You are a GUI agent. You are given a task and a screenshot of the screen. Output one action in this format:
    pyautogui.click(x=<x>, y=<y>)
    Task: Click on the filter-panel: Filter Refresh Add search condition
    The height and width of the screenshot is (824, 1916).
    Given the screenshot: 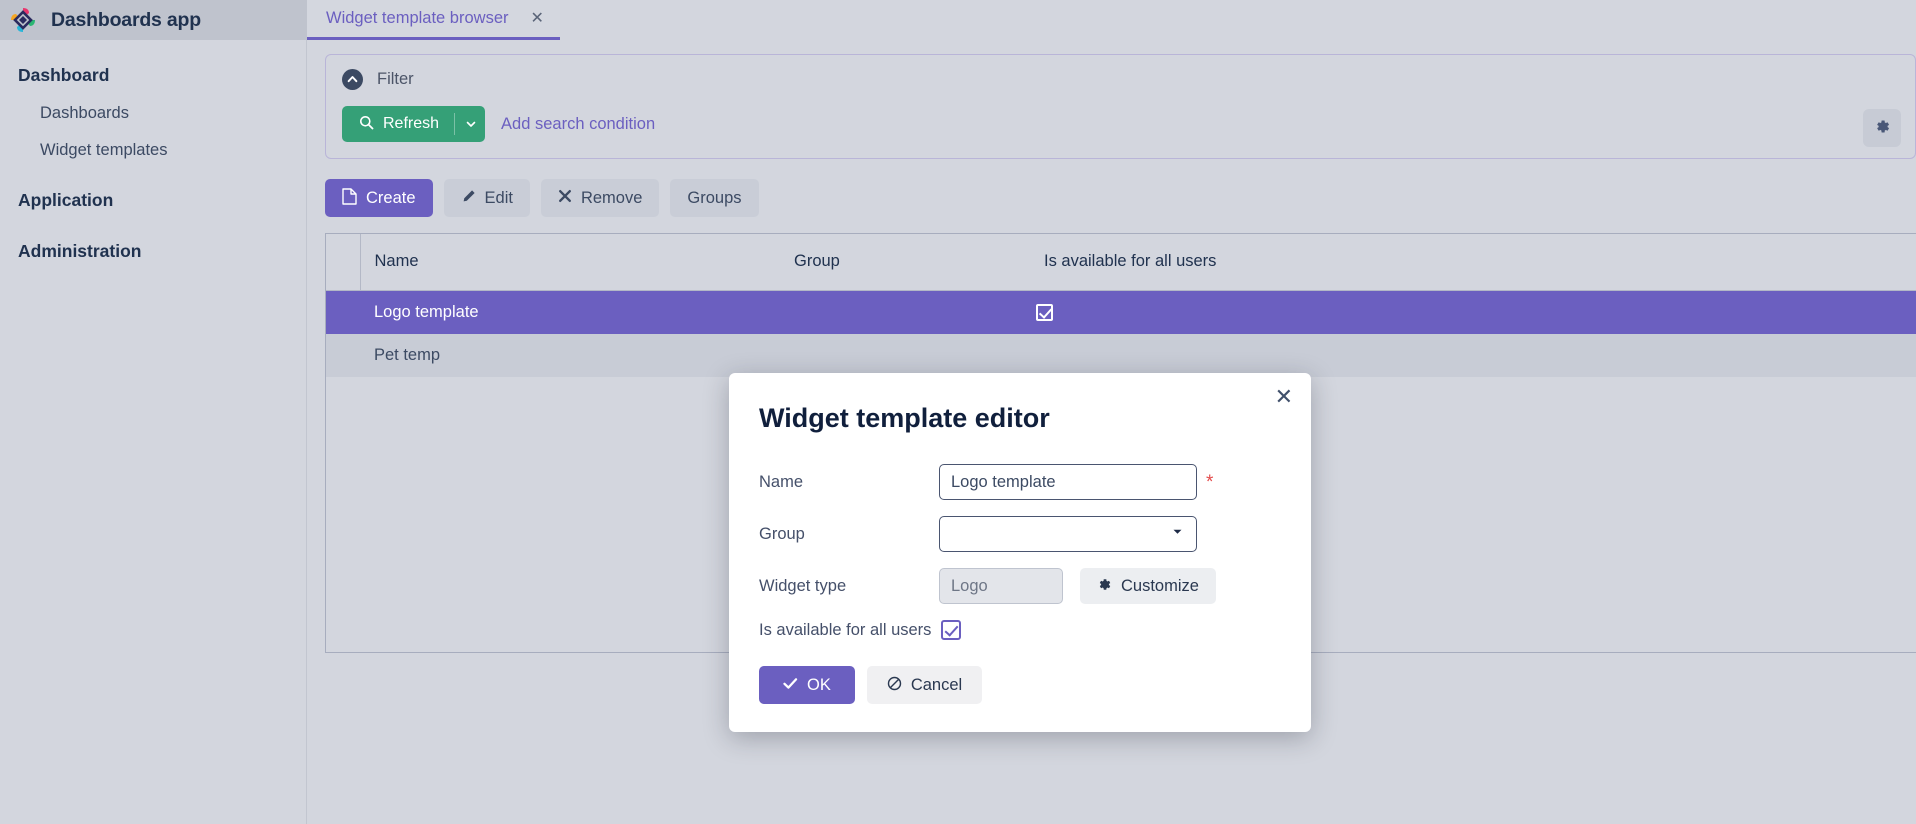 What is the action you would take?
    pyautogui.click(x=1120, y=106)
    